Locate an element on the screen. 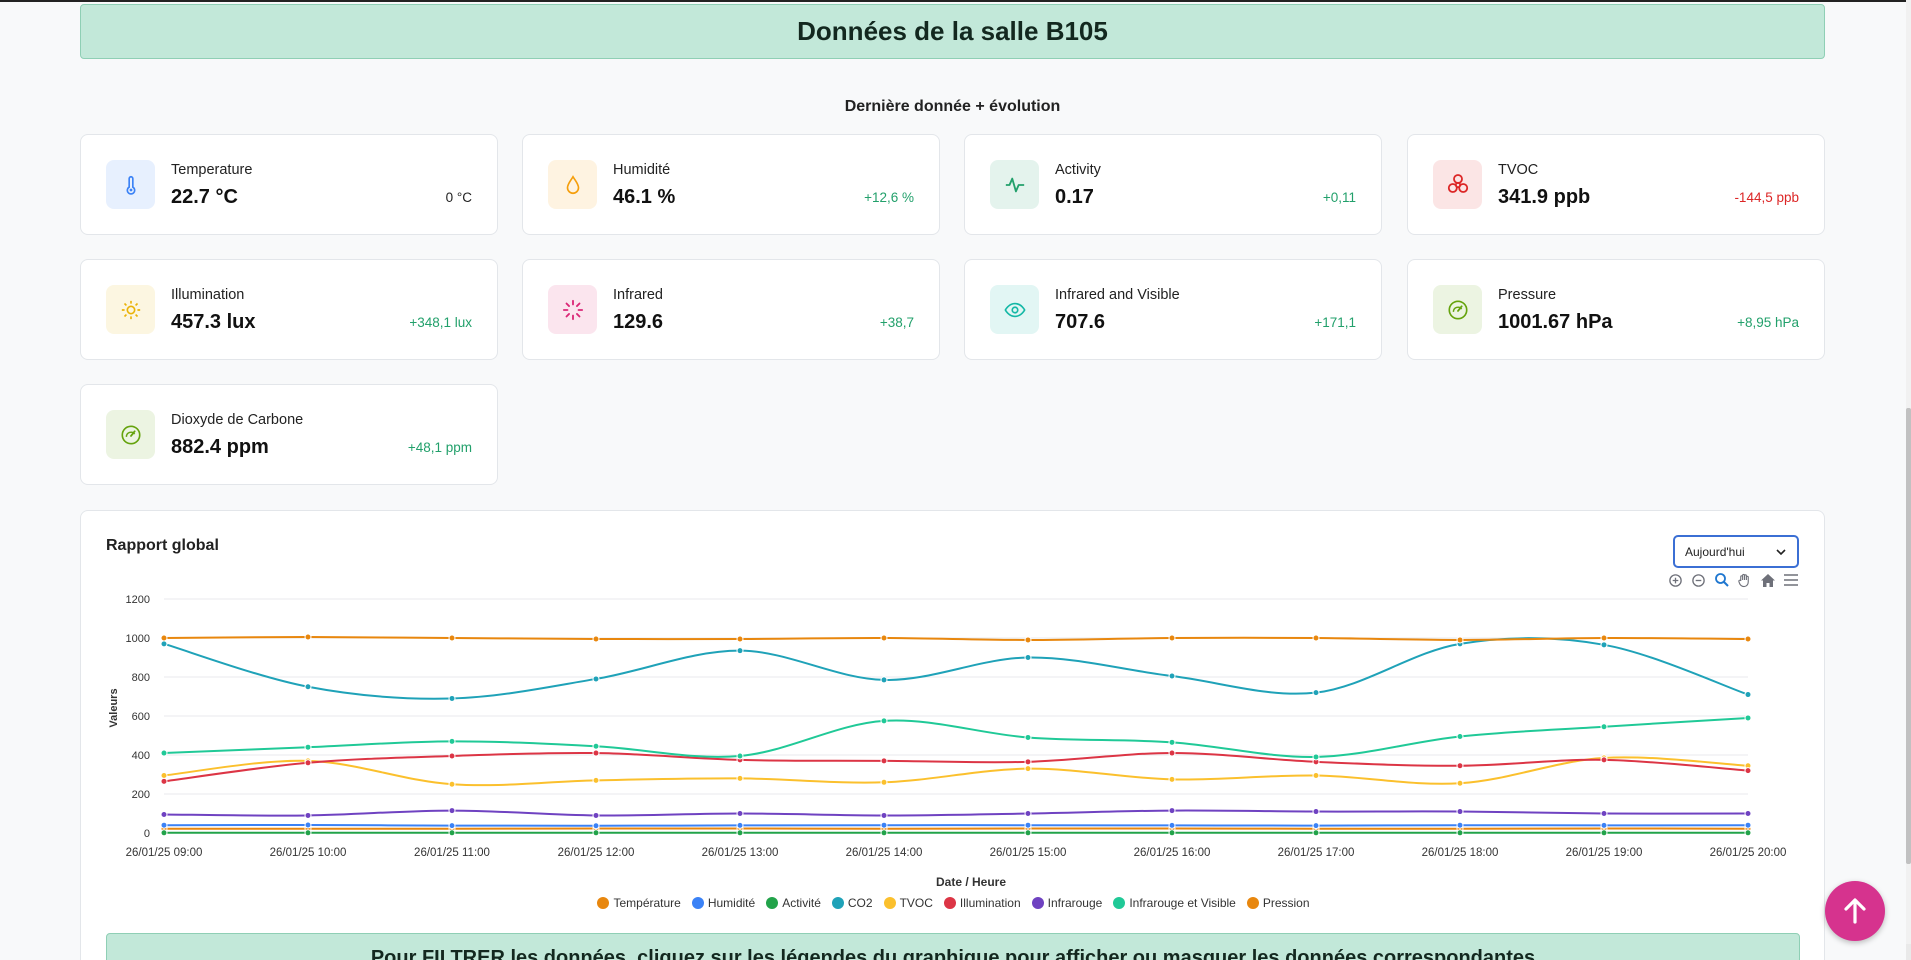  metric-label: Infrared and Visible is located at coordinates (1117, 295).